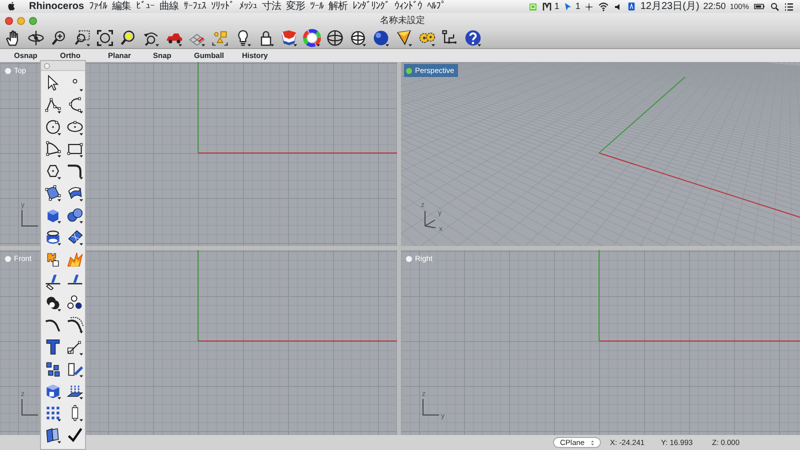 This screenshot has height=450, width=800. I want to click on menu-item: ｿﾘｯﾄﾞ, so click(222, 6).